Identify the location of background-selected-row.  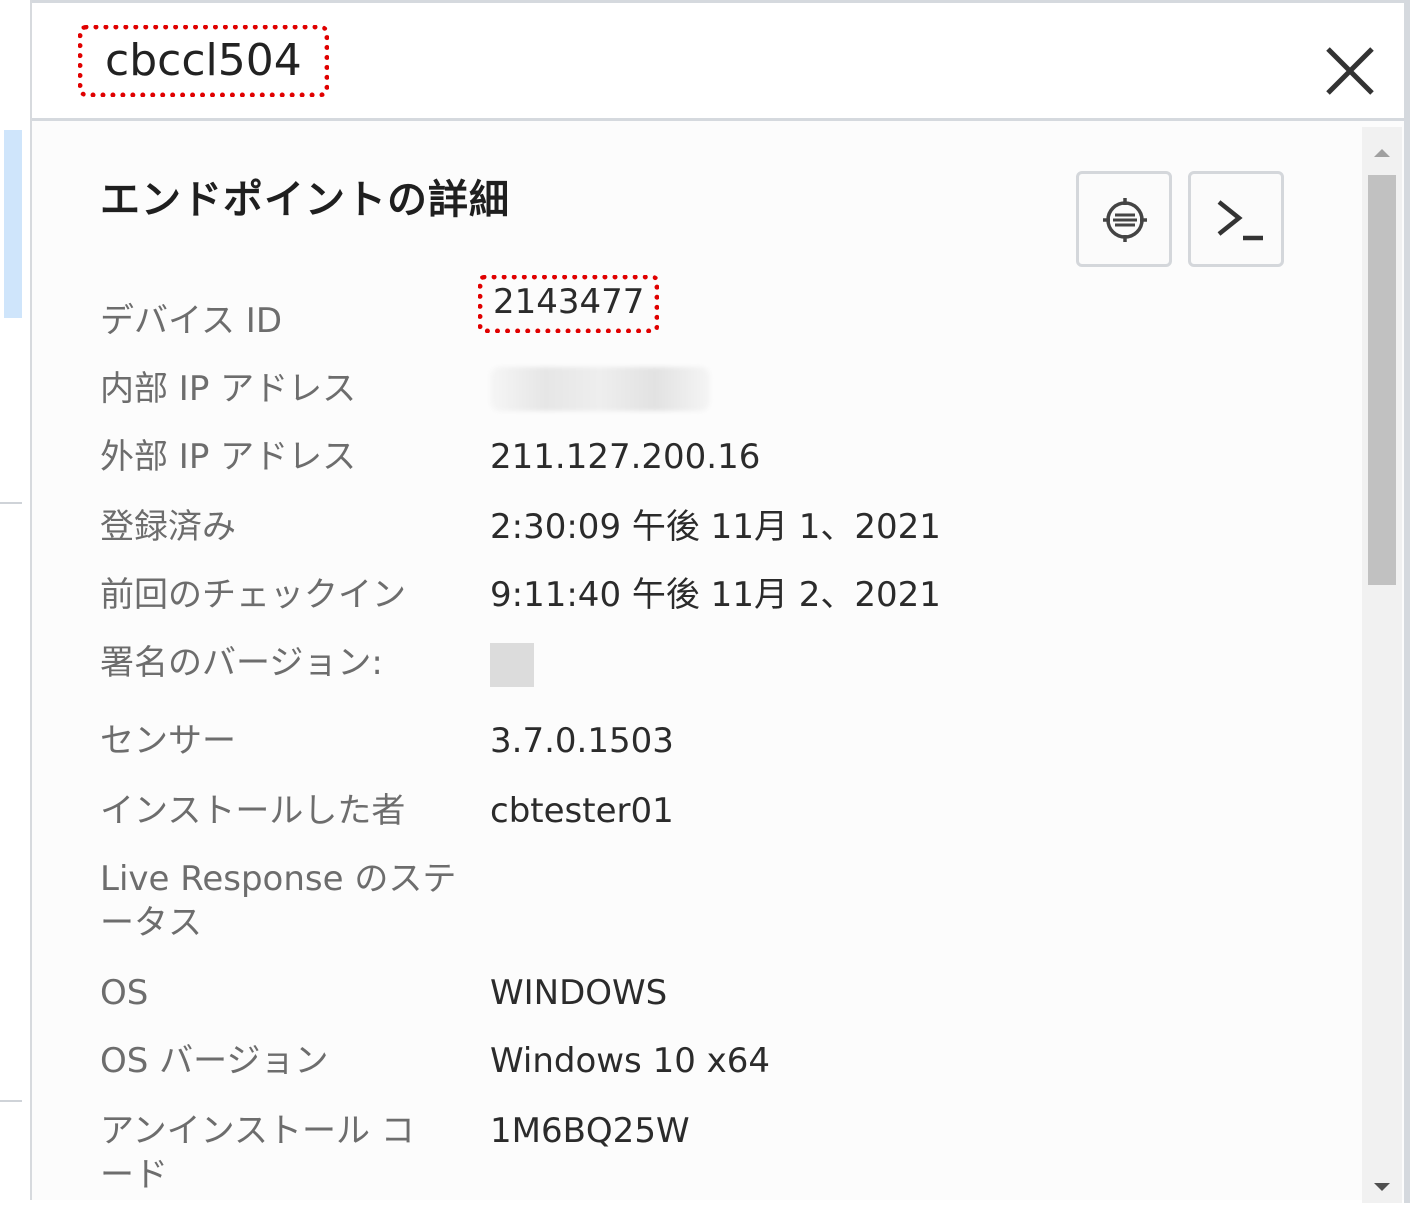
(13, 224).